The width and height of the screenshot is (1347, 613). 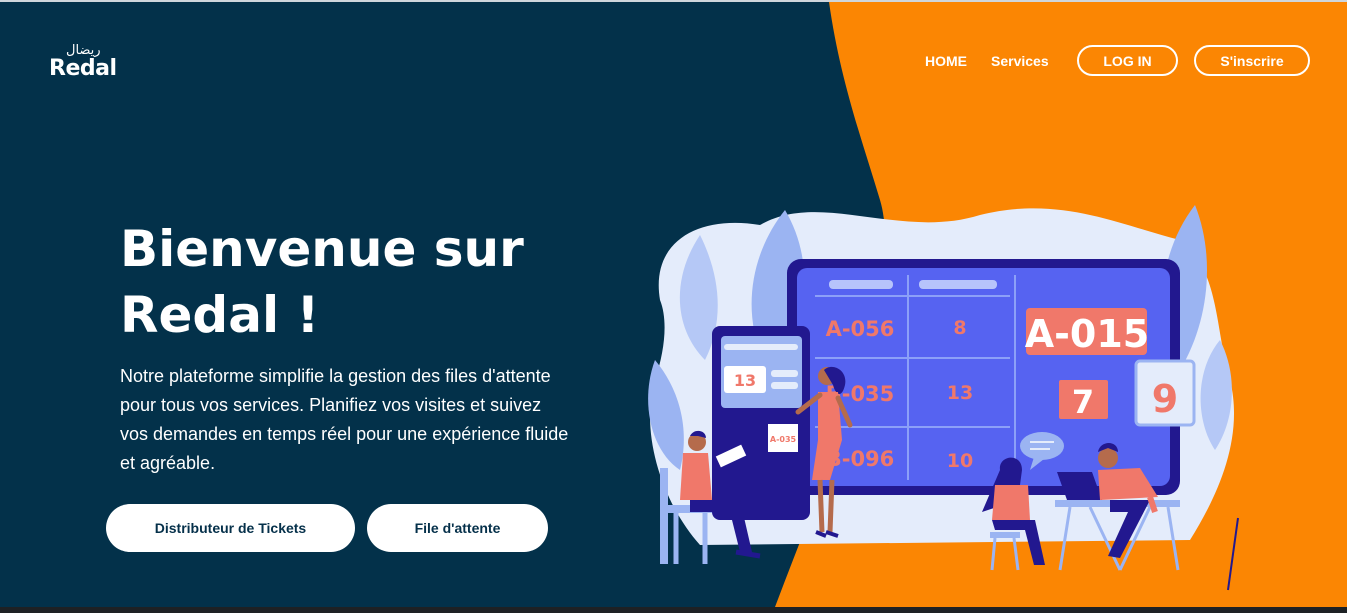 What do you see at coordinates (783, 439) in the screenshot?
I see `kiosk-ticket: A-035` at bounding box center [783, 439].